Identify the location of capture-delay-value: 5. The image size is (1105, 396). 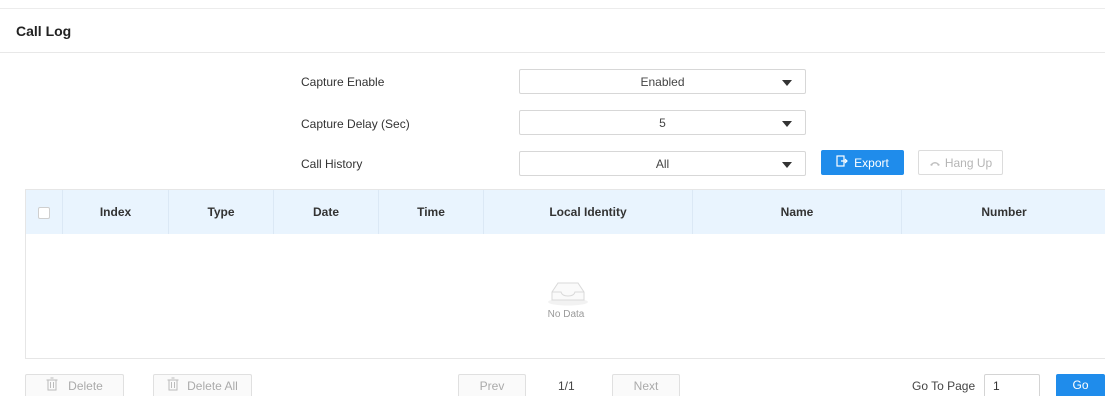
(662, 123).